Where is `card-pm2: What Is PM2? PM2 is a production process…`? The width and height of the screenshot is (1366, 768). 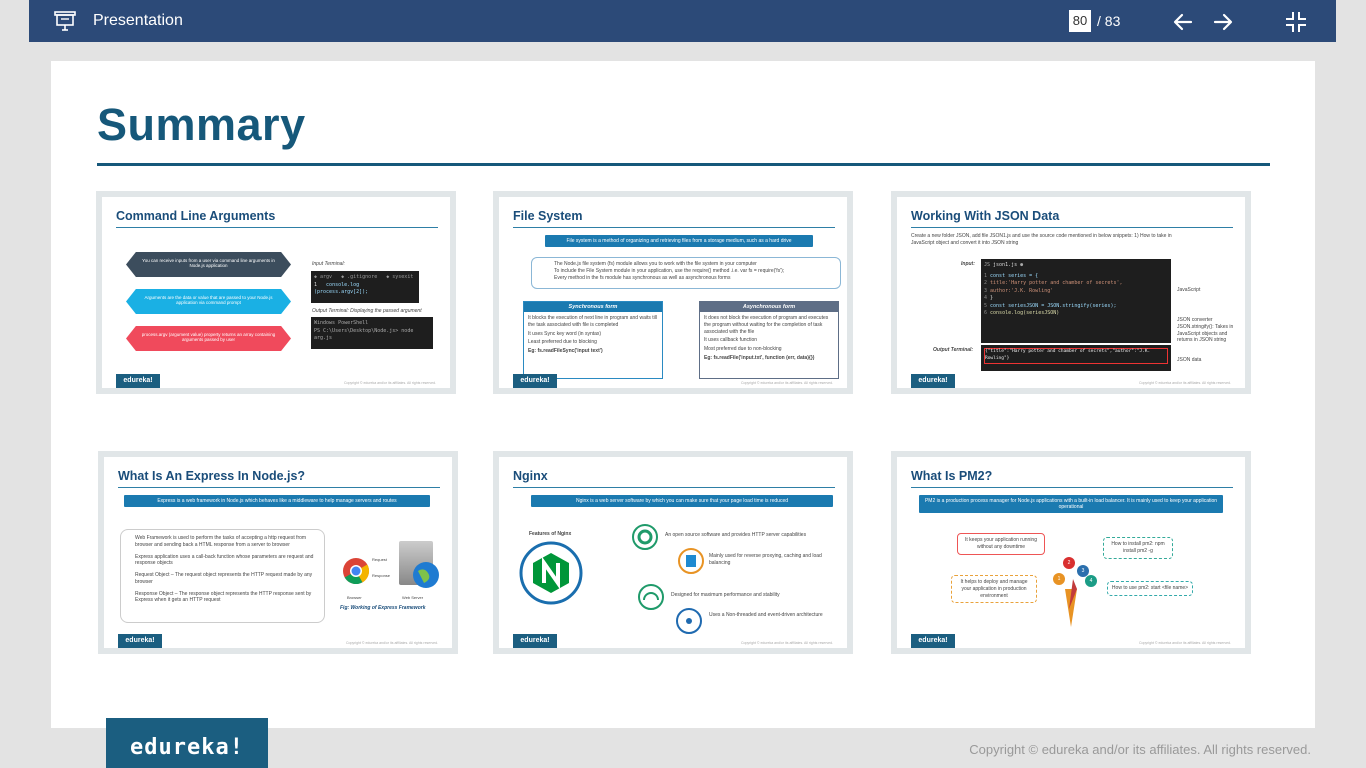 card-pm2: What Is PM2? PM2 is a production process… is located at coordinates (1071, 552).